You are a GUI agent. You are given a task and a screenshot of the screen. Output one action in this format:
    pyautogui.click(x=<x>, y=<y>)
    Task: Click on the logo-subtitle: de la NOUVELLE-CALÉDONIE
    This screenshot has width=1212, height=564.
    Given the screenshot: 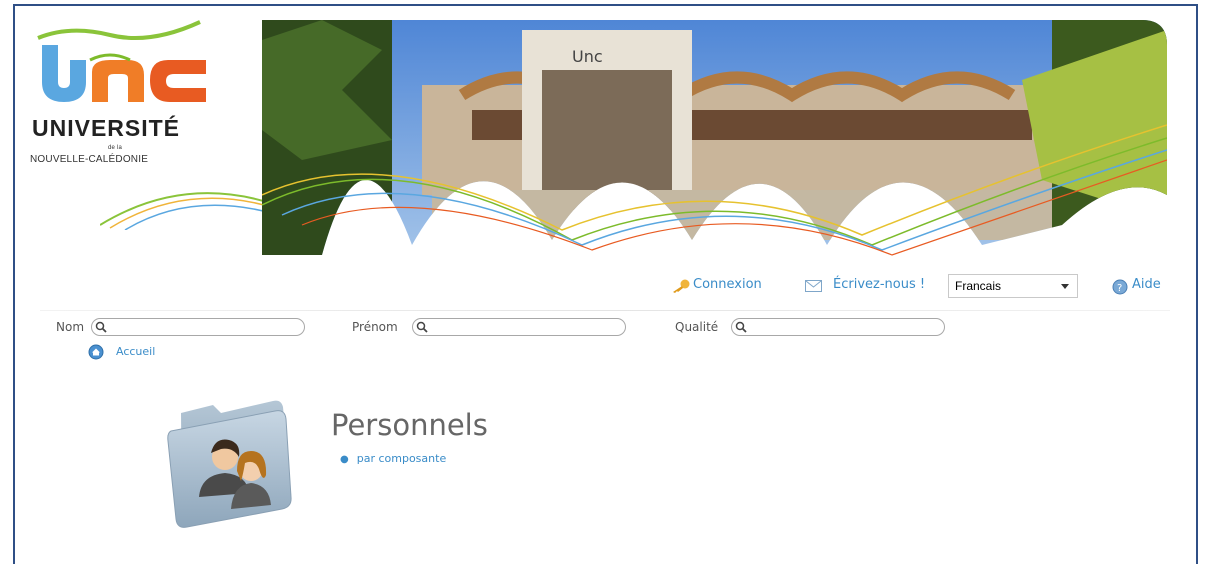 What is the action you would take?
    pyautogui.click(x=125, y=155)
    